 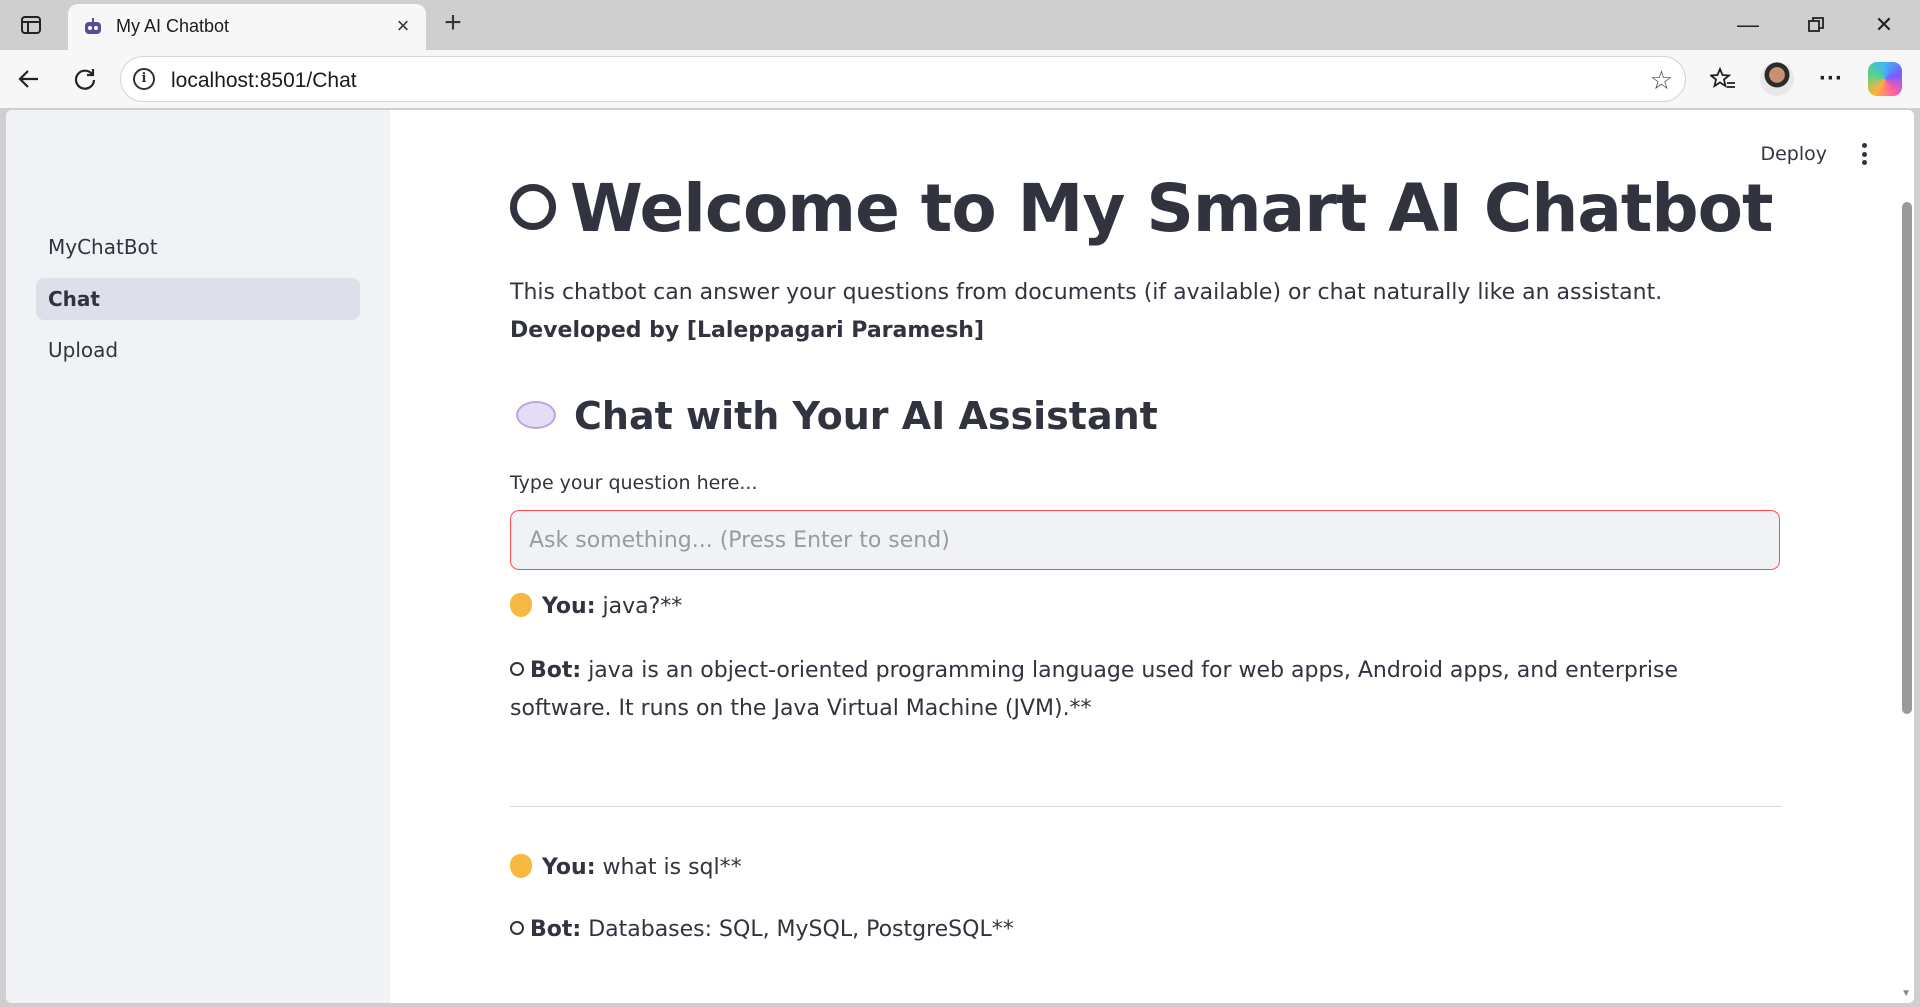 I want to click on refresh-icon, so click(x=85, y=79).